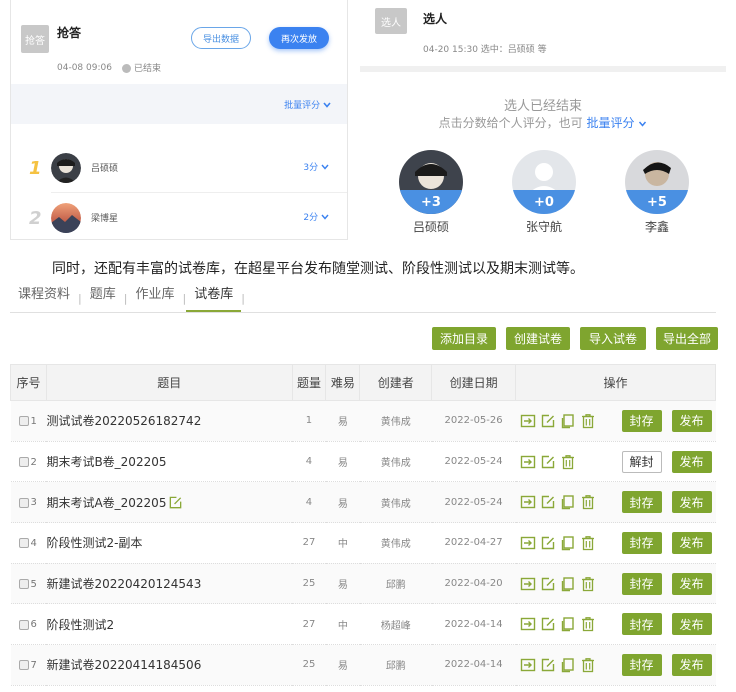 The height and width of the screenshot is (692, 736). I want to click on row-index: 4, so click(33, 543).